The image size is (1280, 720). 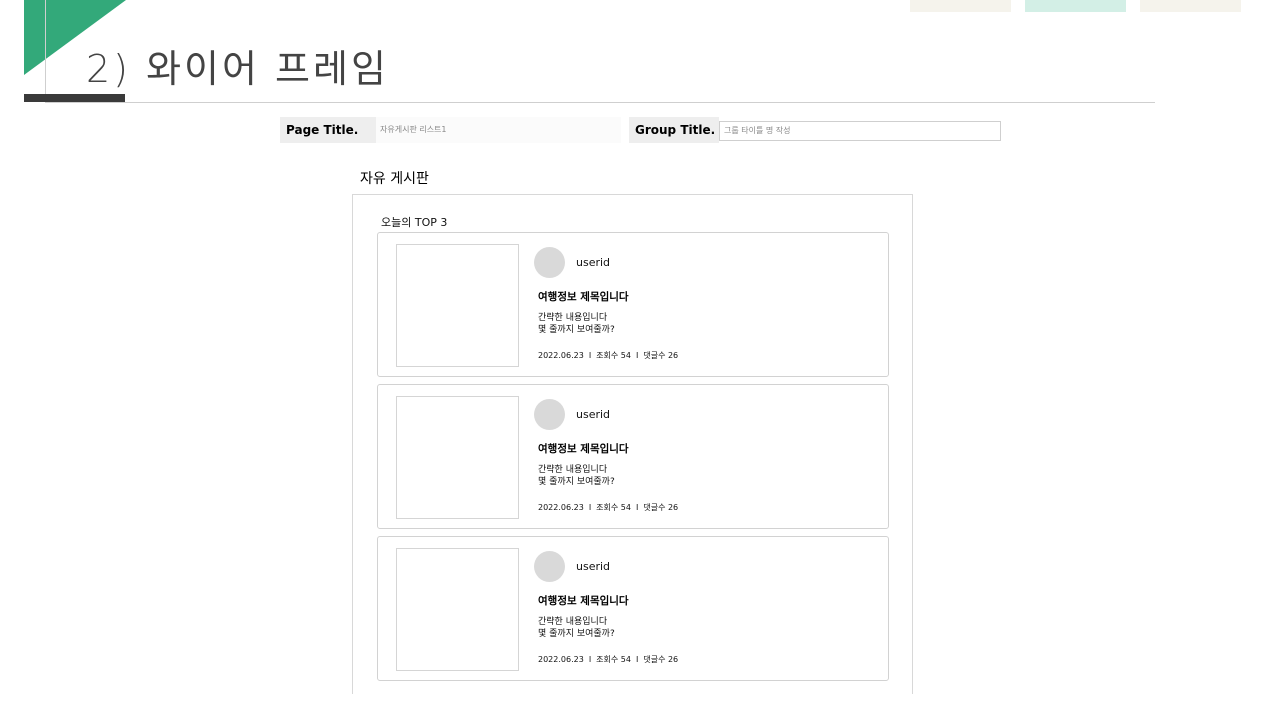 I want to click on page-title-value: 자유게시판 리스트1, so click(x=498, y=130).